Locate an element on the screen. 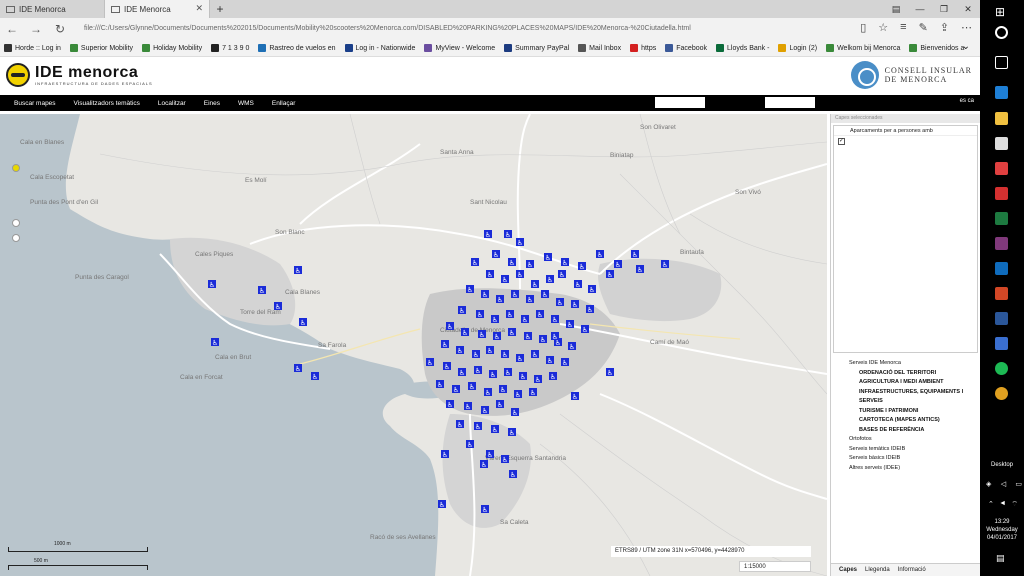 The image size is (1024, 576). menu-item: Enllaçar is located at coordinates (283, 103).